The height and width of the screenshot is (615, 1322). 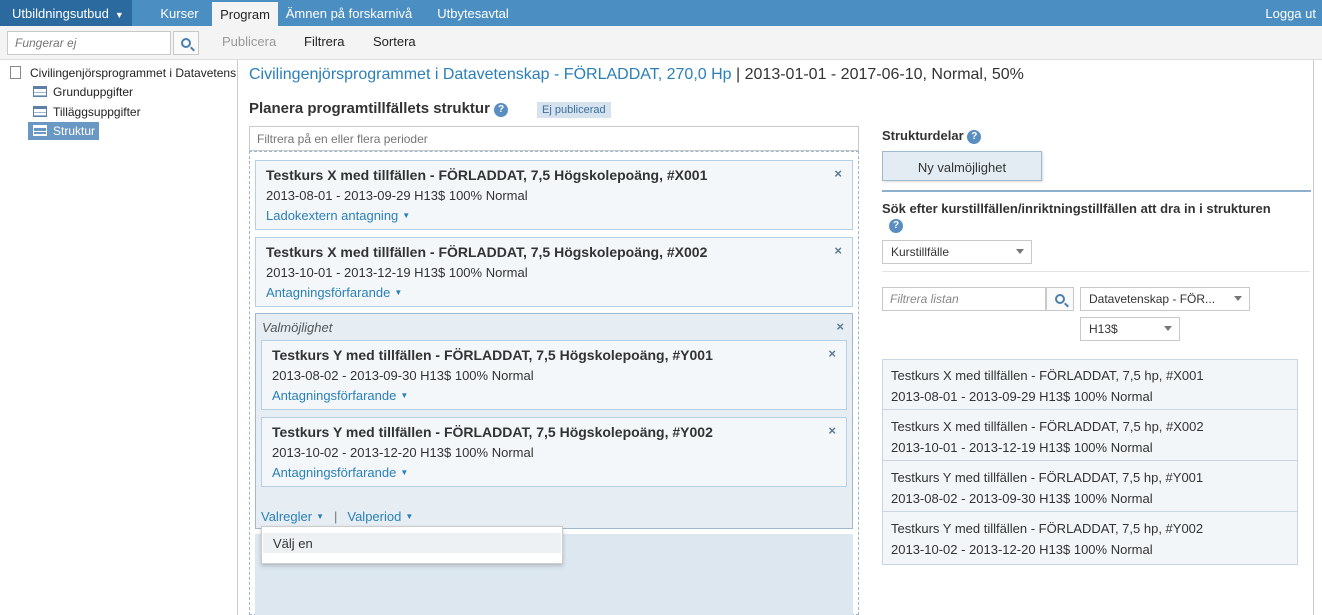 What do you see at coordinates (394, 41) in the screenshot?
I see `sort-button: Sortera` at bounding box center [394, 41].